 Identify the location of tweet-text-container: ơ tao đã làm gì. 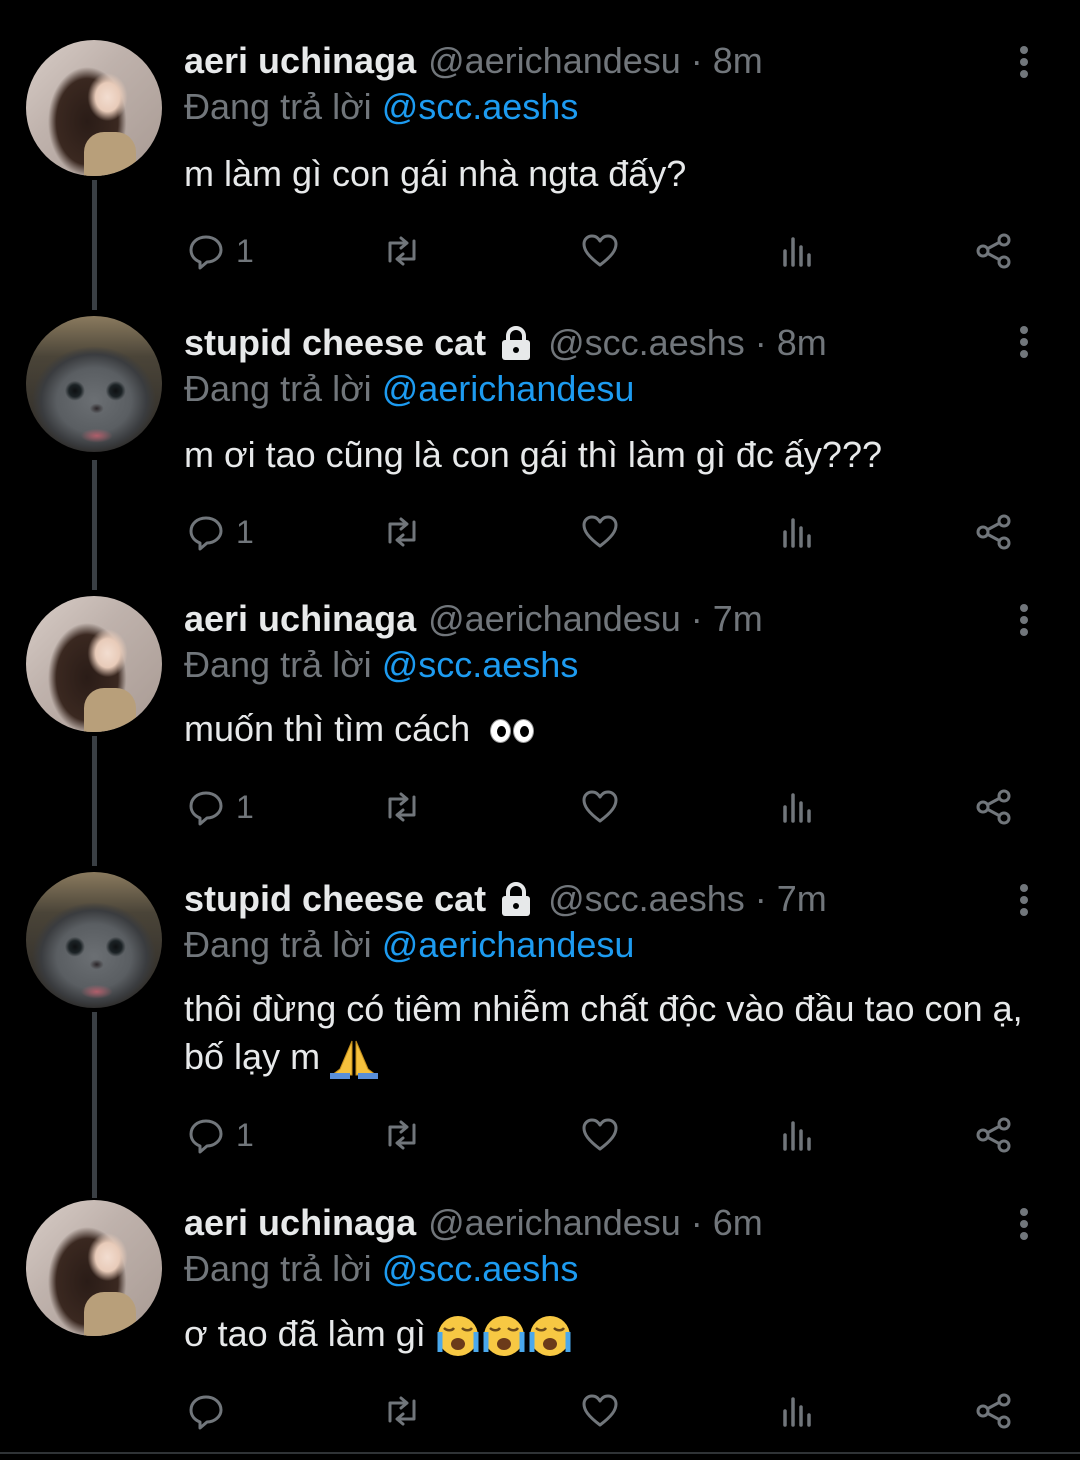
(609, 1334).